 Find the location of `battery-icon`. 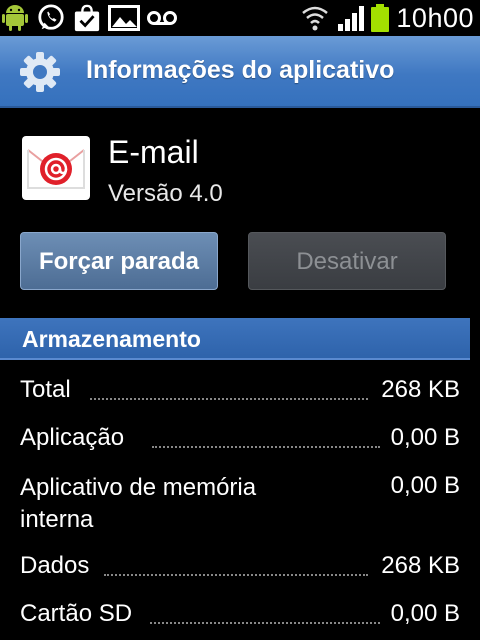

battery-icon is located at coordinates (380, 18).